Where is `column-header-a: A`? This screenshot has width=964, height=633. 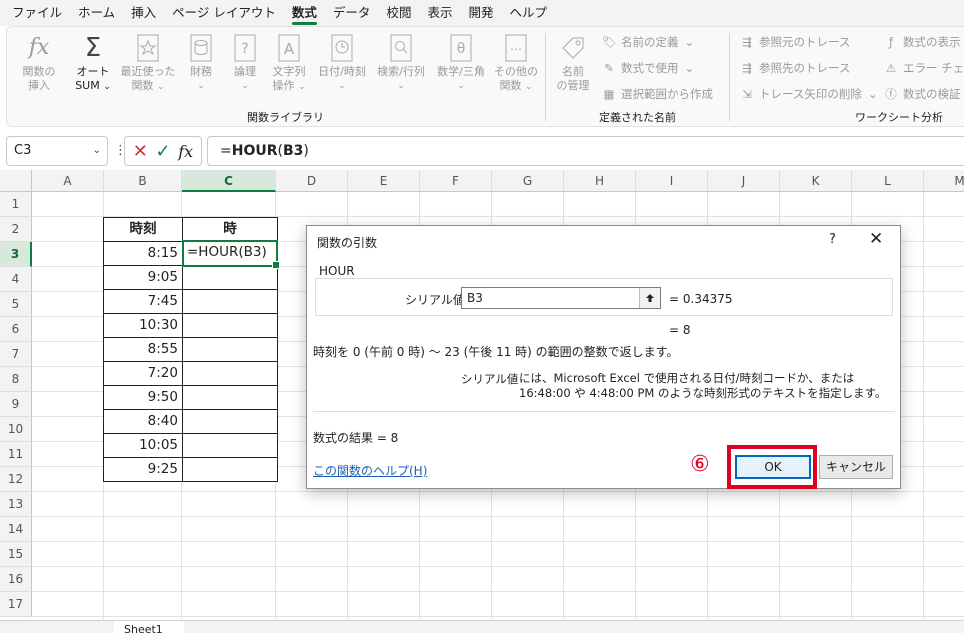 column-header-a: A is located at coordinates (68, 181).